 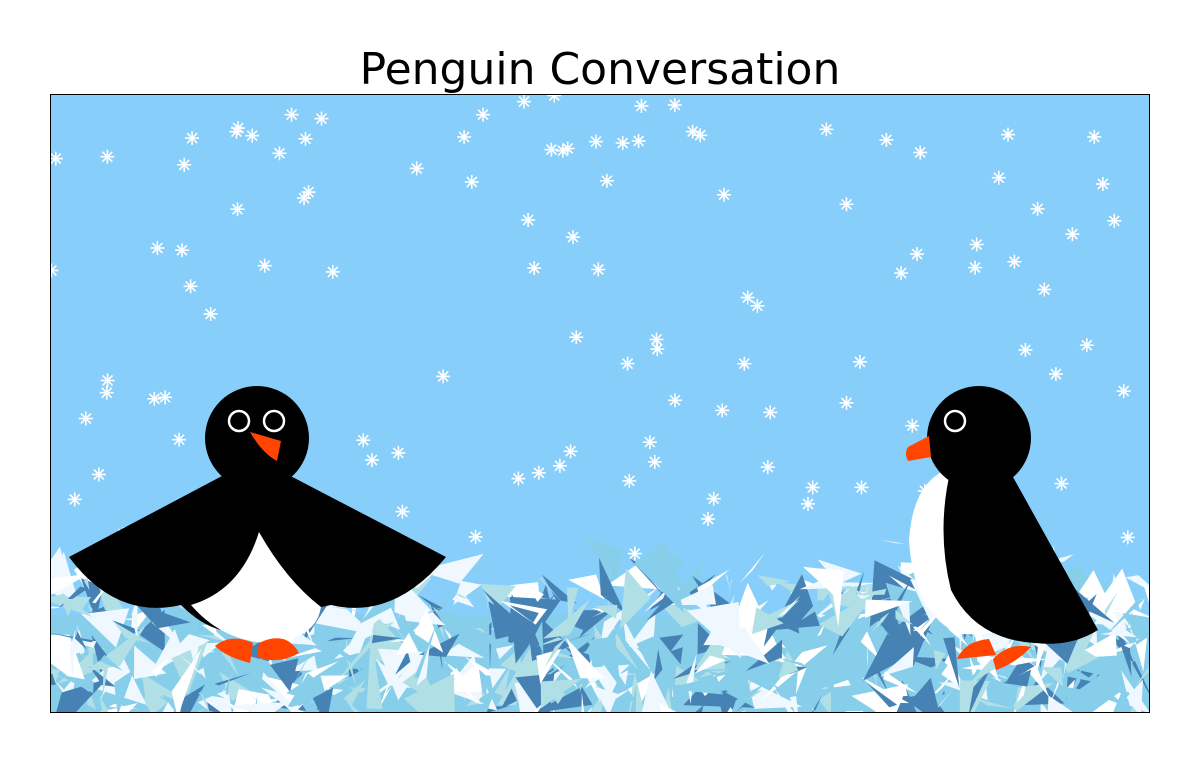 I want to click on ice-shard, so click(x=854, y=711).